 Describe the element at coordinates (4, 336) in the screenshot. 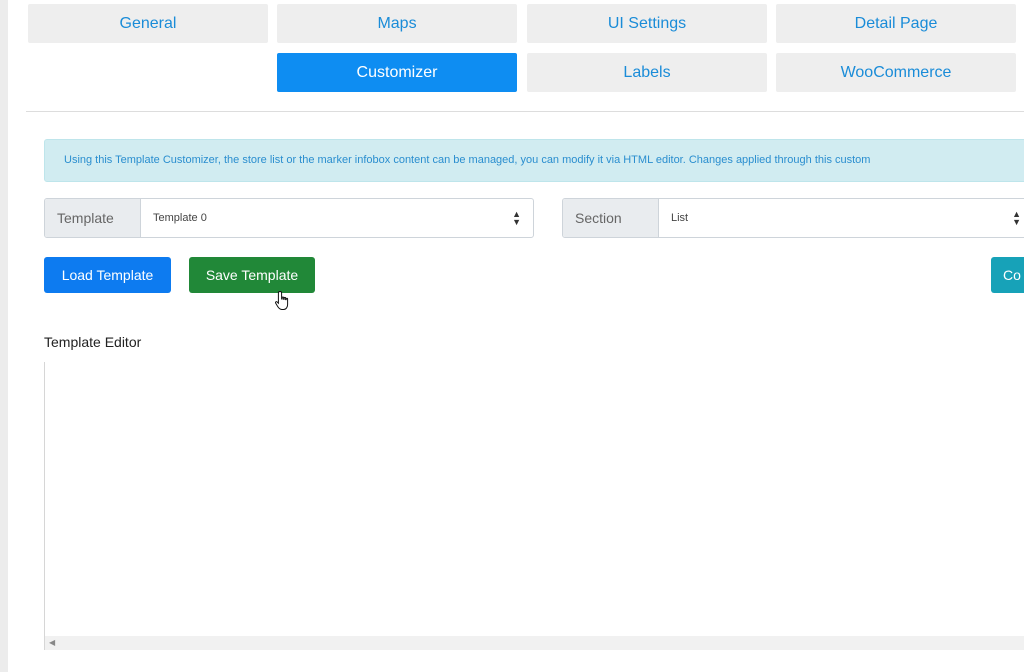

I see `left-rail` at that location.